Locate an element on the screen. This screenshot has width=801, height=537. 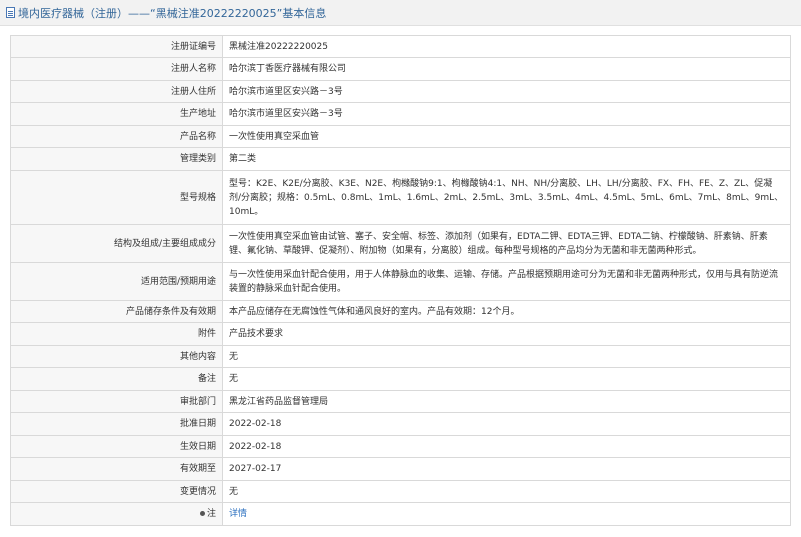
row-label-registrant-name: 注册人名称 is located at coordinates (116, 69).